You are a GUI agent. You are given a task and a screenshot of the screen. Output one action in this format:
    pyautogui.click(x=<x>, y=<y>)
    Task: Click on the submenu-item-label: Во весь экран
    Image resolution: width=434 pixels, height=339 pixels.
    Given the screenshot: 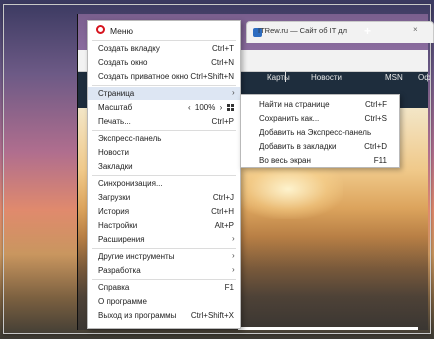 What is the action you would take?
    pyautogui.click(x=285, y=160)
    